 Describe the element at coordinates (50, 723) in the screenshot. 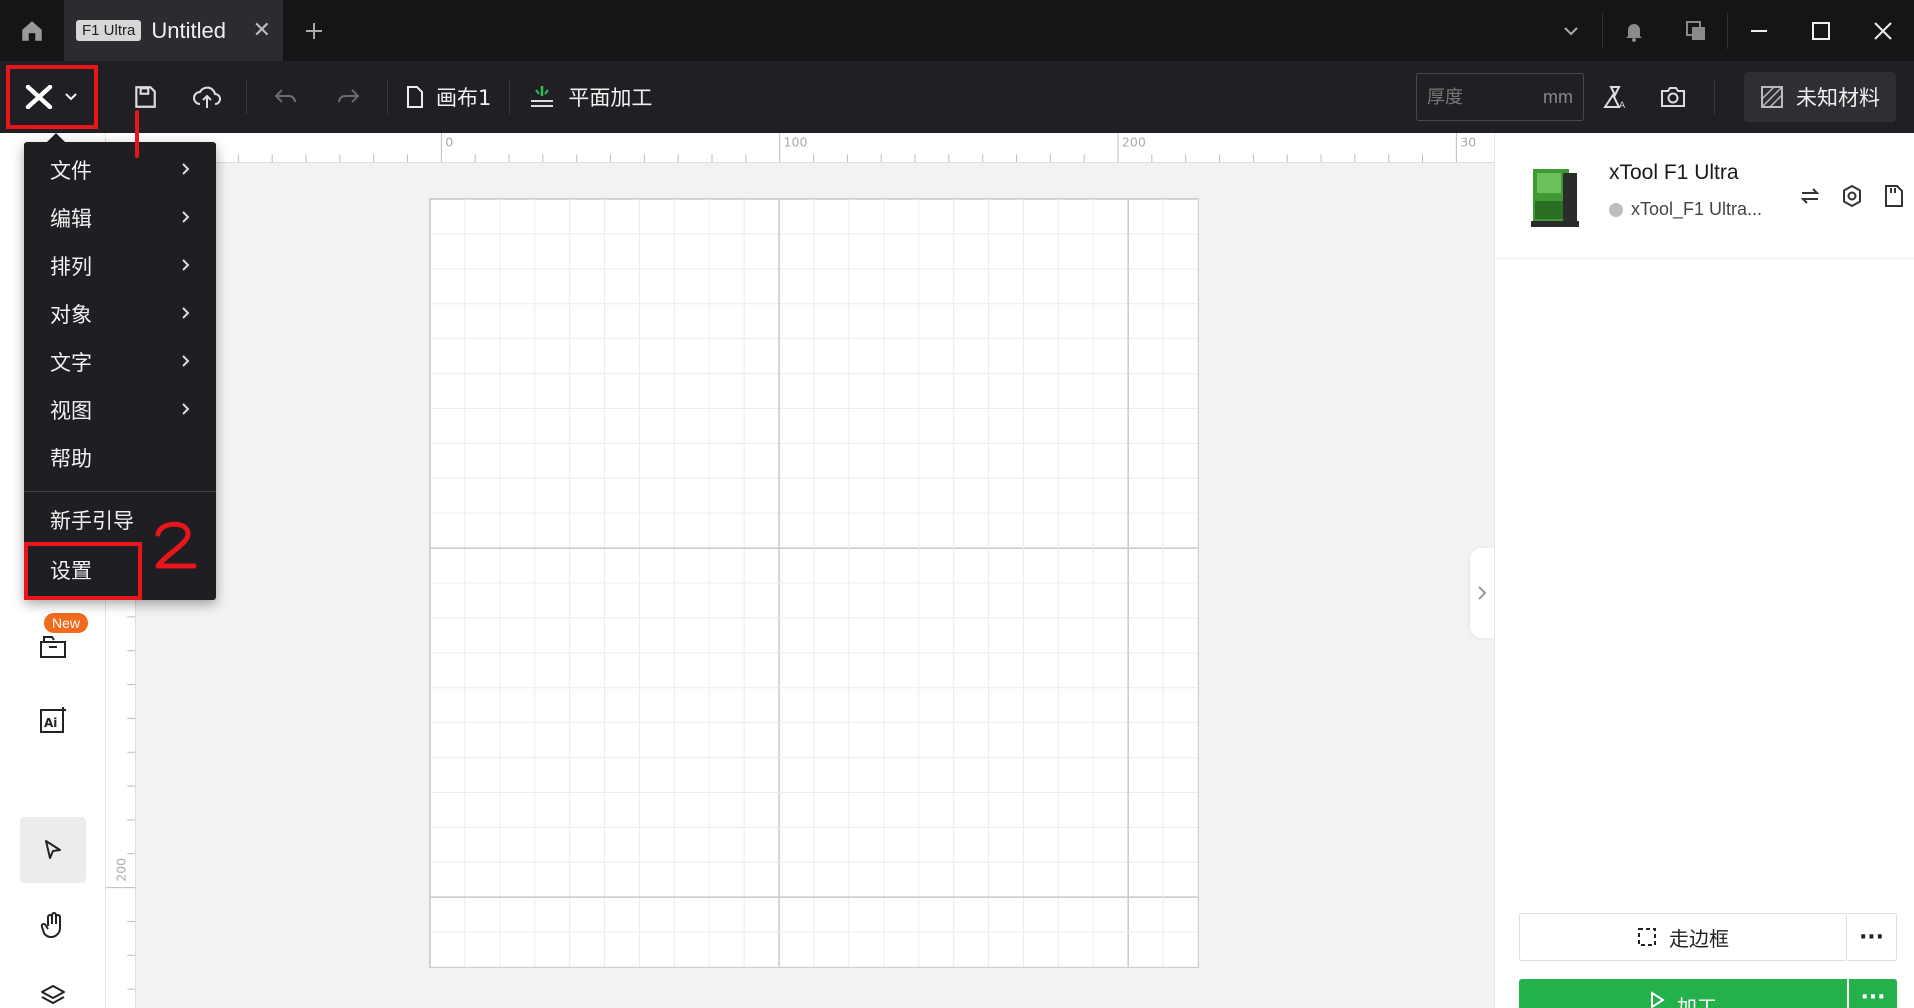

I see `svg-text: Ai` at that location.